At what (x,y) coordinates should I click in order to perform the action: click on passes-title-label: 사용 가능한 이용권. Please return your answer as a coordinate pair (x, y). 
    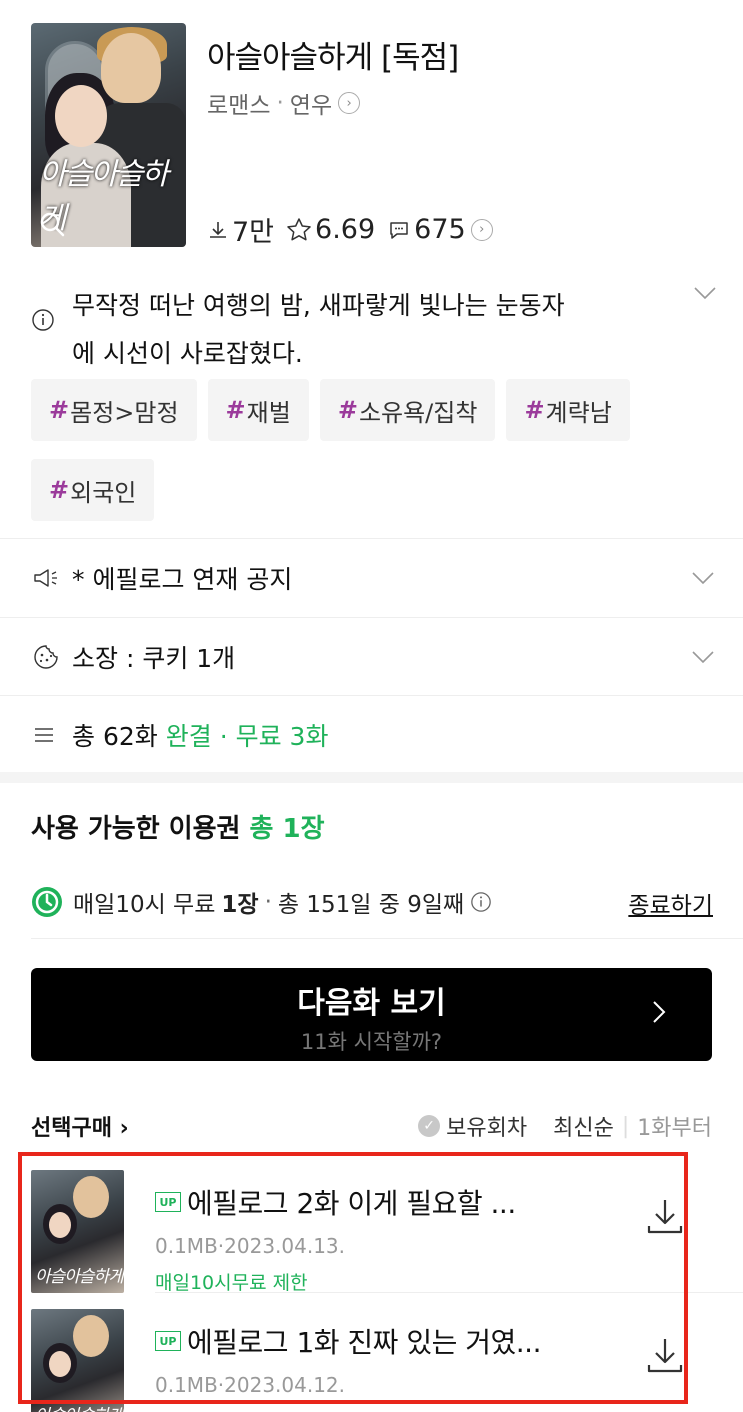
    Looking at the image, I should click on (136, 829).